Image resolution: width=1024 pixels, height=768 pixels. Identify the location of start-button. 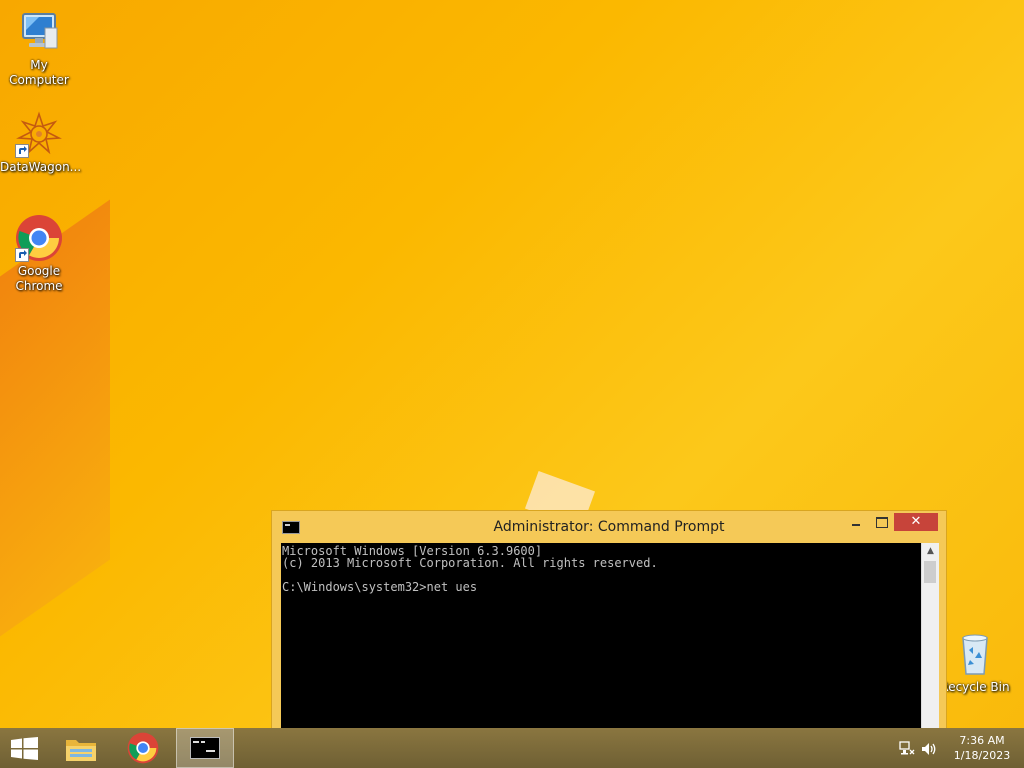
(24, 748).